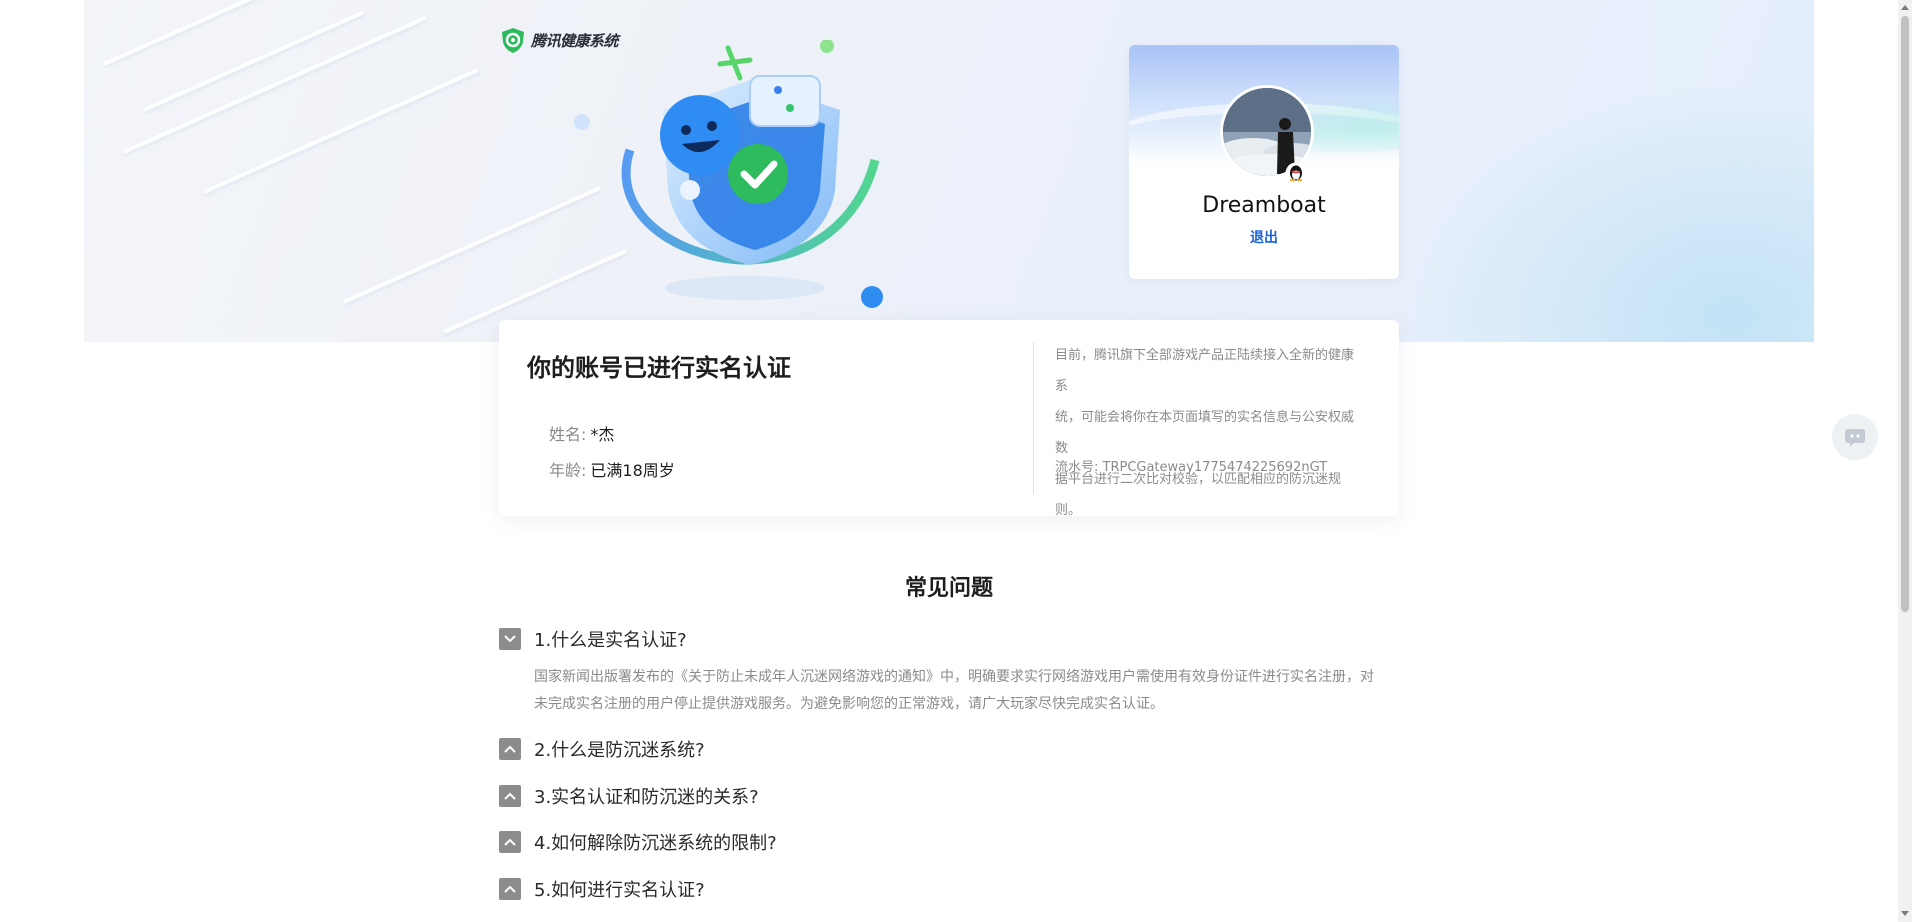 This screenshot has width=1912, height=922. I want to click on faq-item-5: 5.如何进行实名认证?, so click(602, 889).